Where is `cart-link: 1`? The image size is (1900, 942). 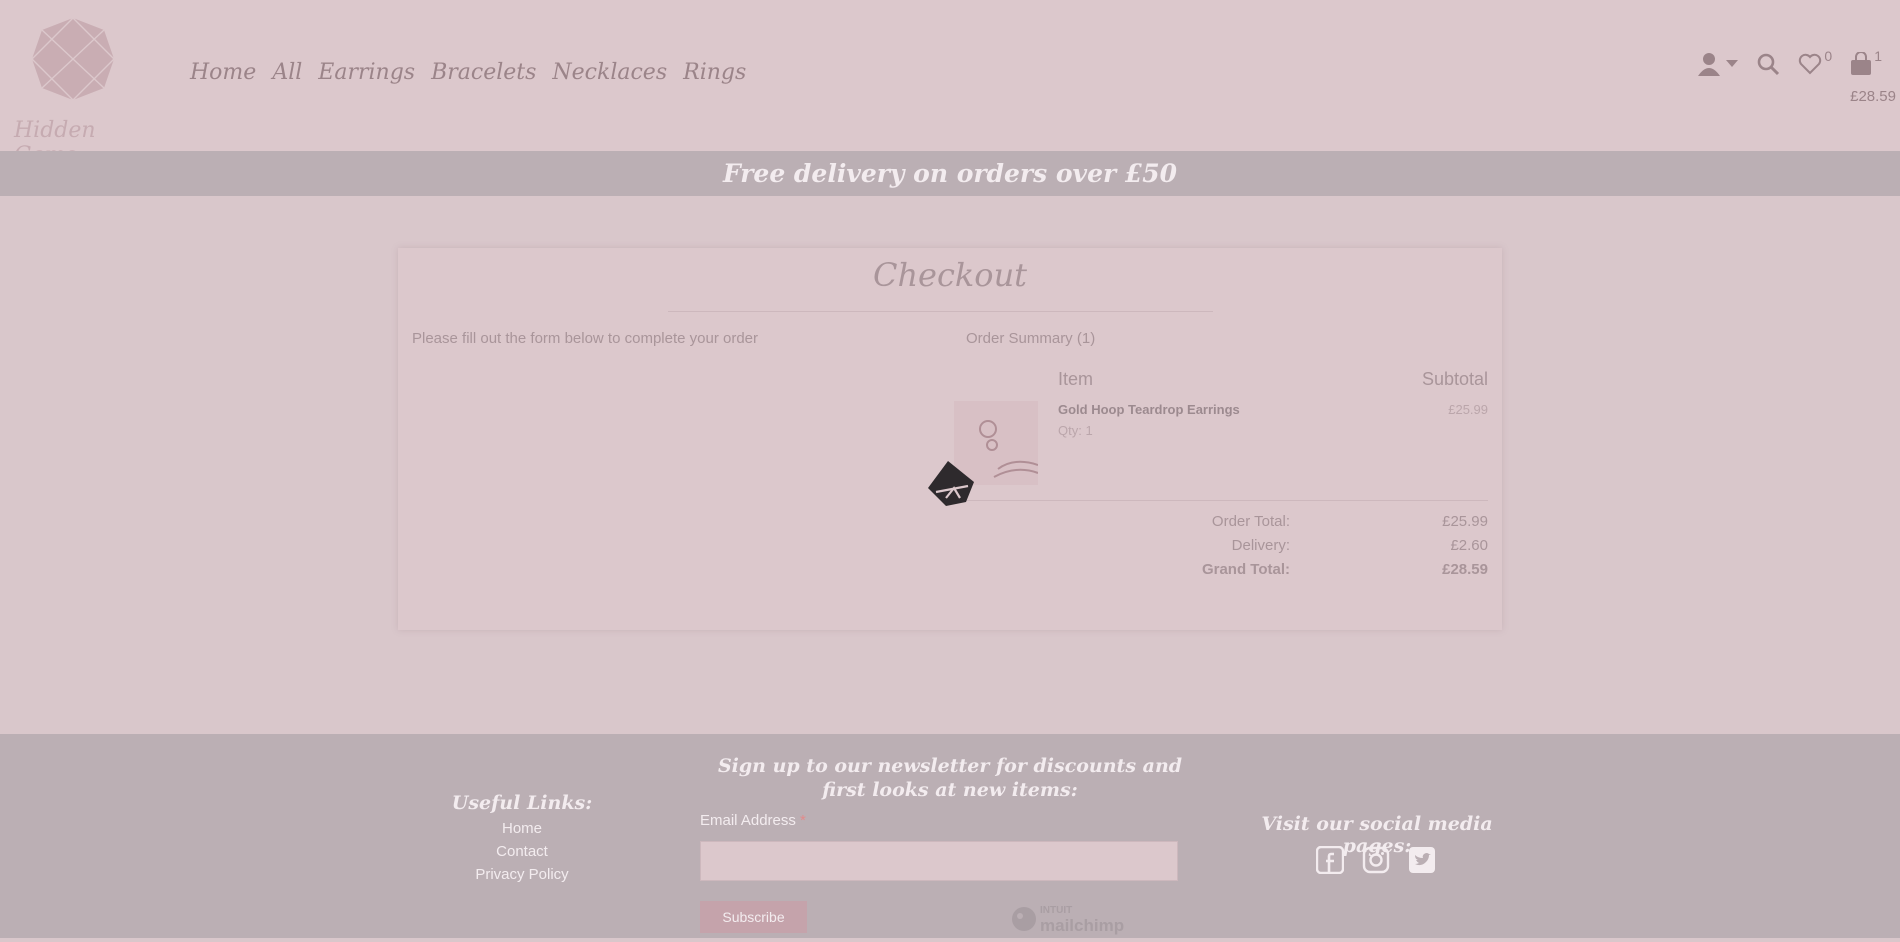 cart-link: 1 is located at coordinates (1866, 62).